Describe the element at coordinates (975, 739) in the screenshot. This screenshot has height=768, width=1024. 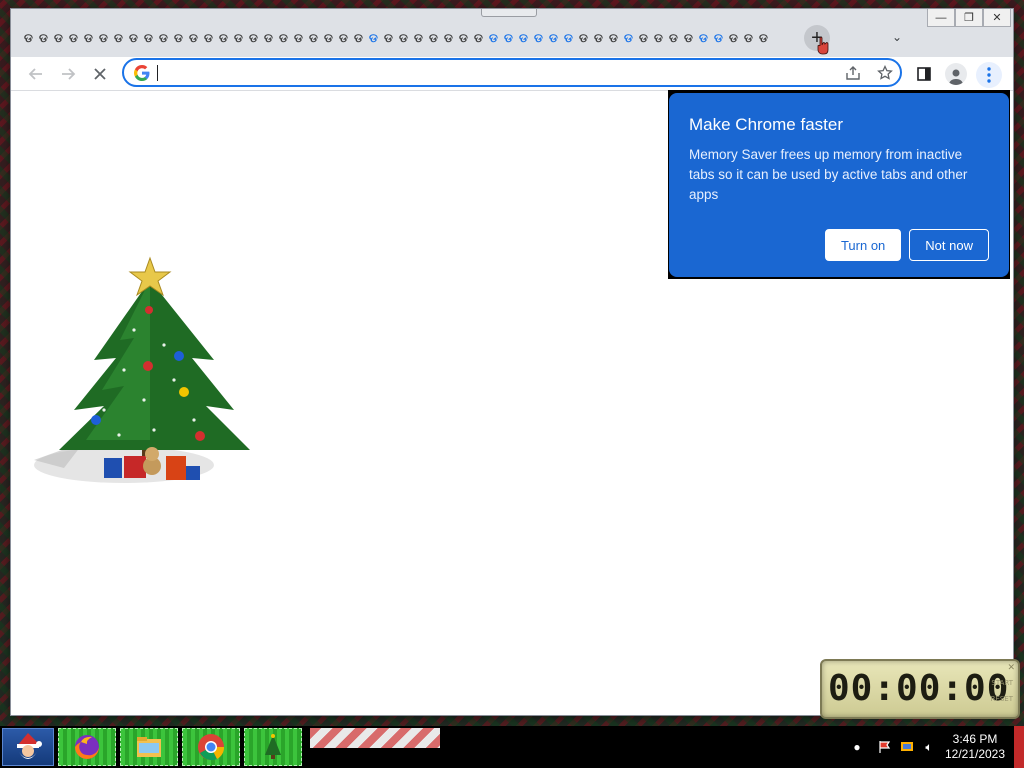
I see `clock-time: 3:46 PM` at that location.